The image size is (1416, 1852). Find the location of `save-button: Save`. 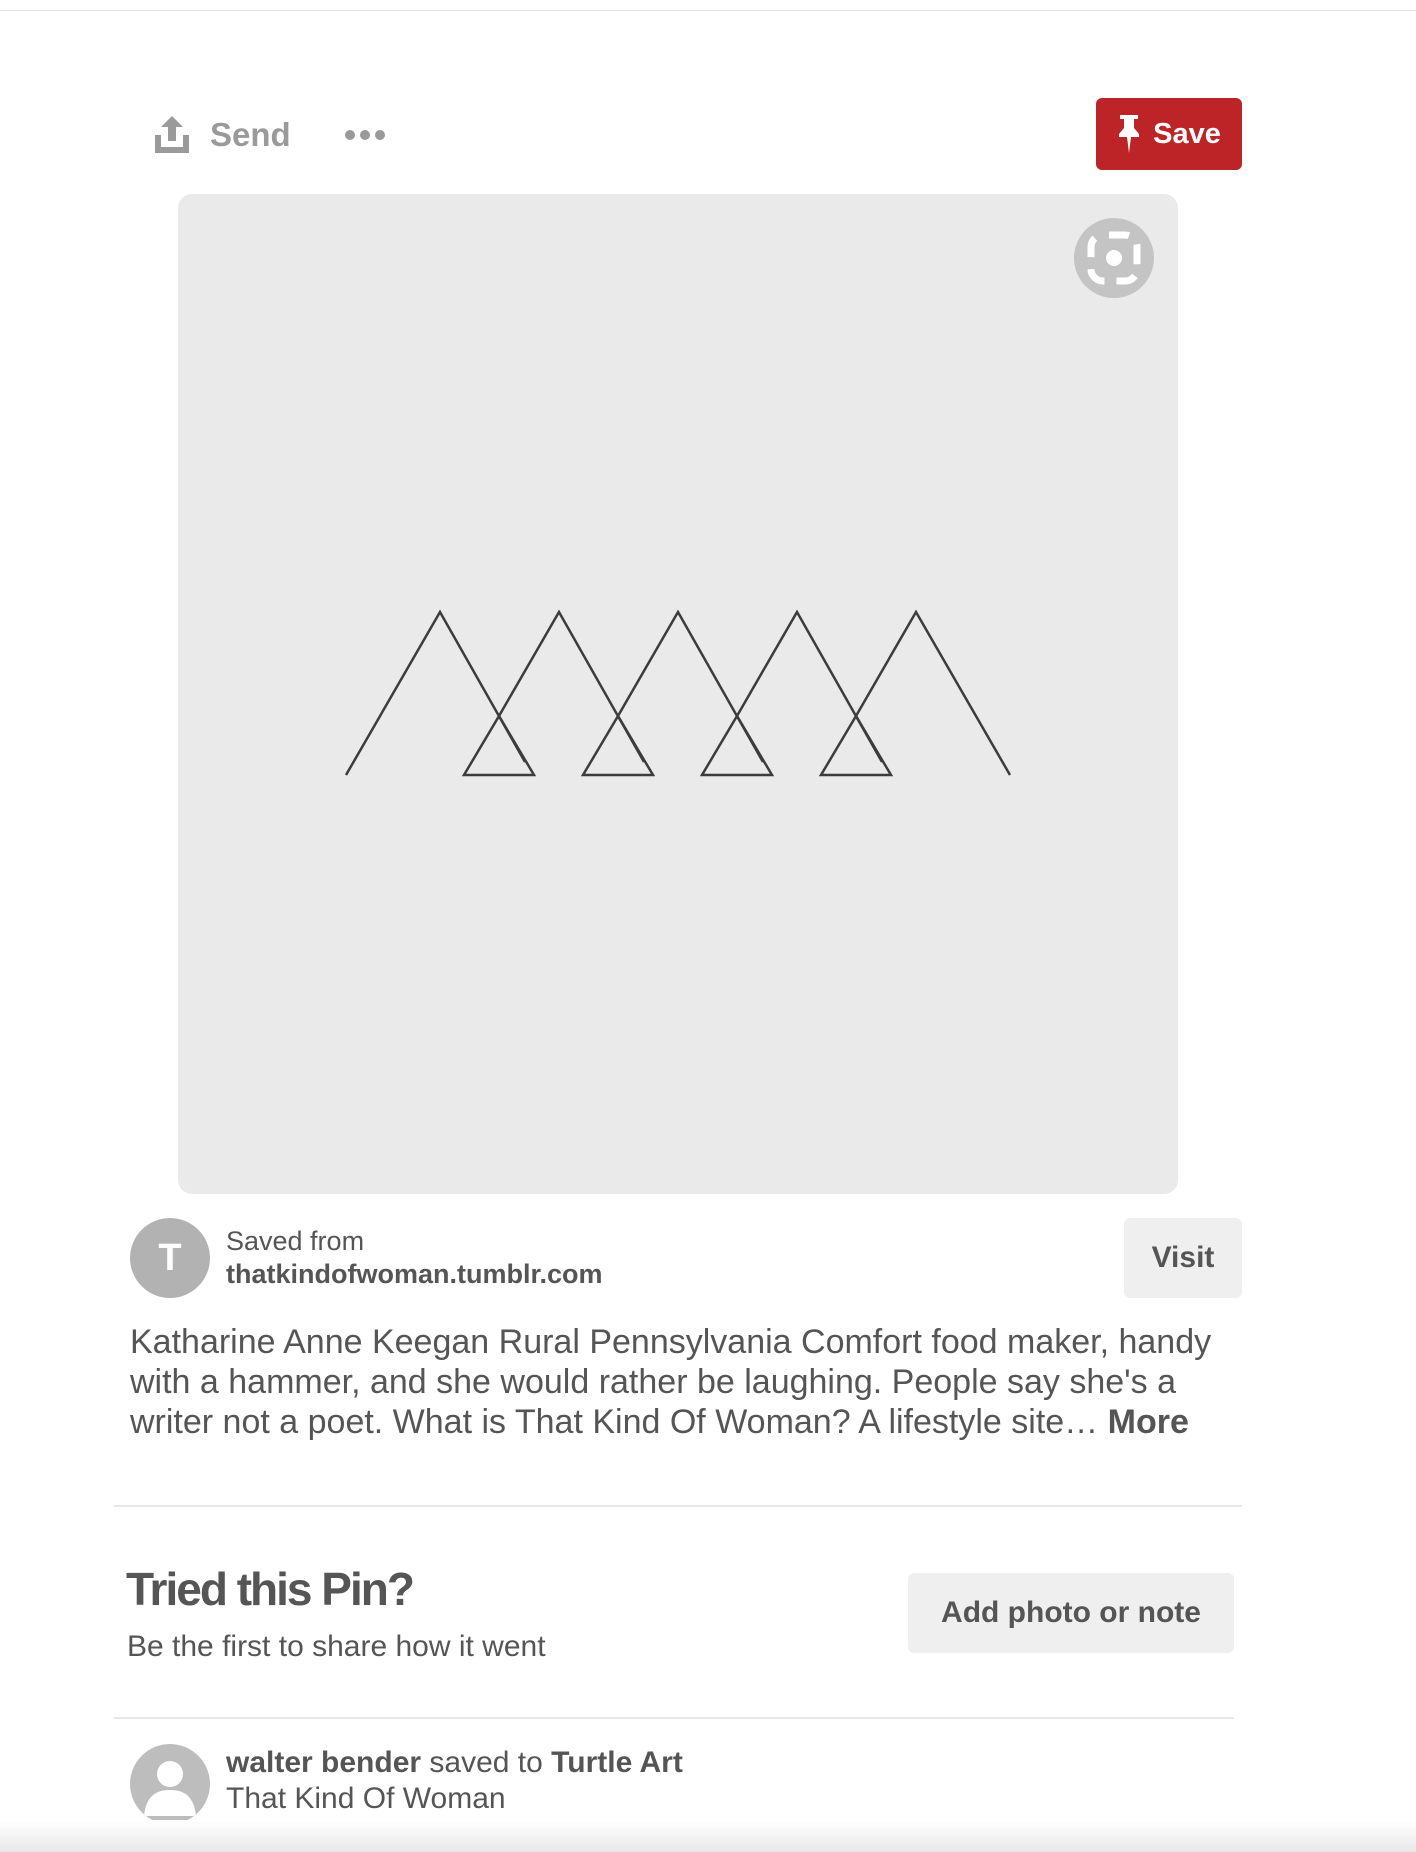

save-button: Save is located at coordinates (1169, 134).